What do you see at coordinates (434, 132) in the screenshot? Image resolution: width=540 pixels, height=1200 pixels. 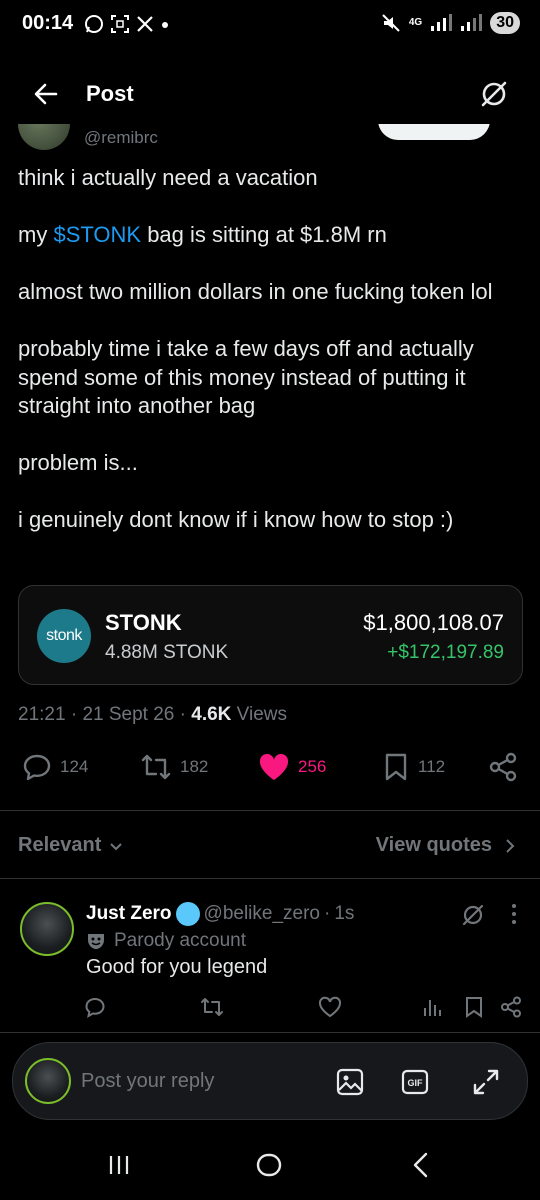 I see `follow-button` at bounding box center [434, 132].